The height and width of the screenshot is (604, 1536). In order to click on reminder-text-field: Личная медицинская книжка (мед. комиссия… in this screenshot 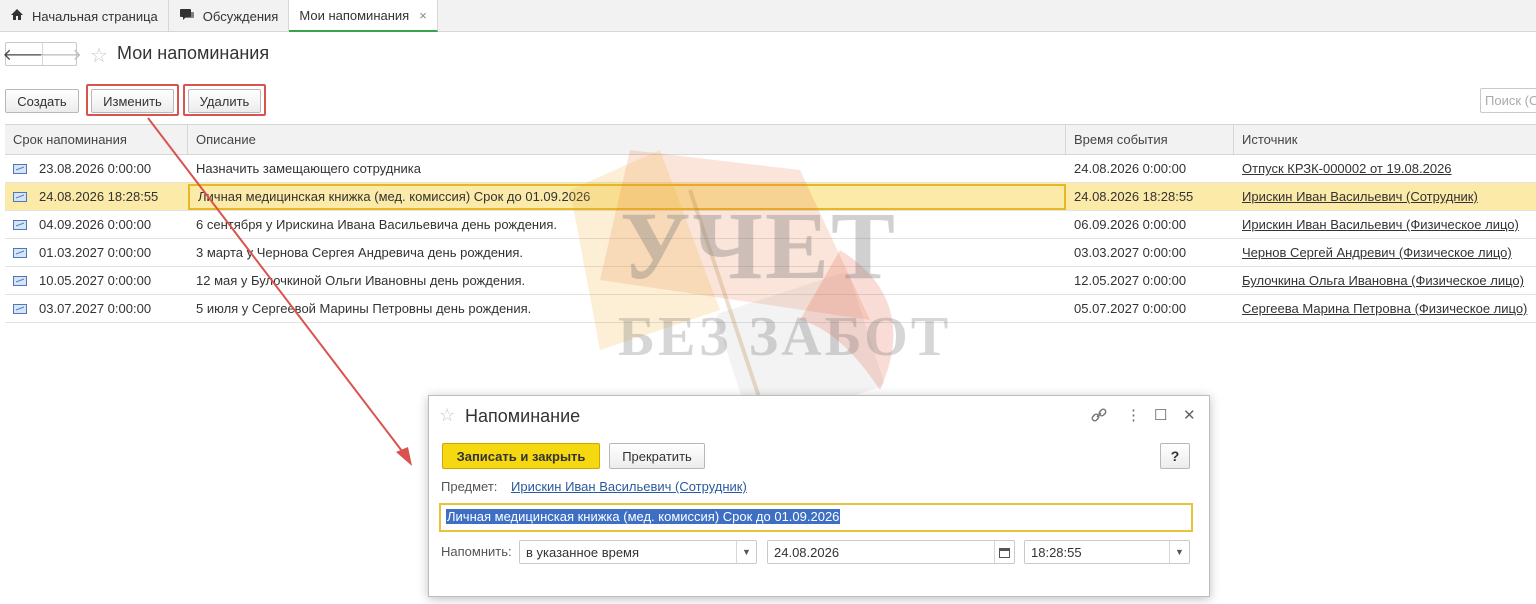, I will do `click(816, 517)`.